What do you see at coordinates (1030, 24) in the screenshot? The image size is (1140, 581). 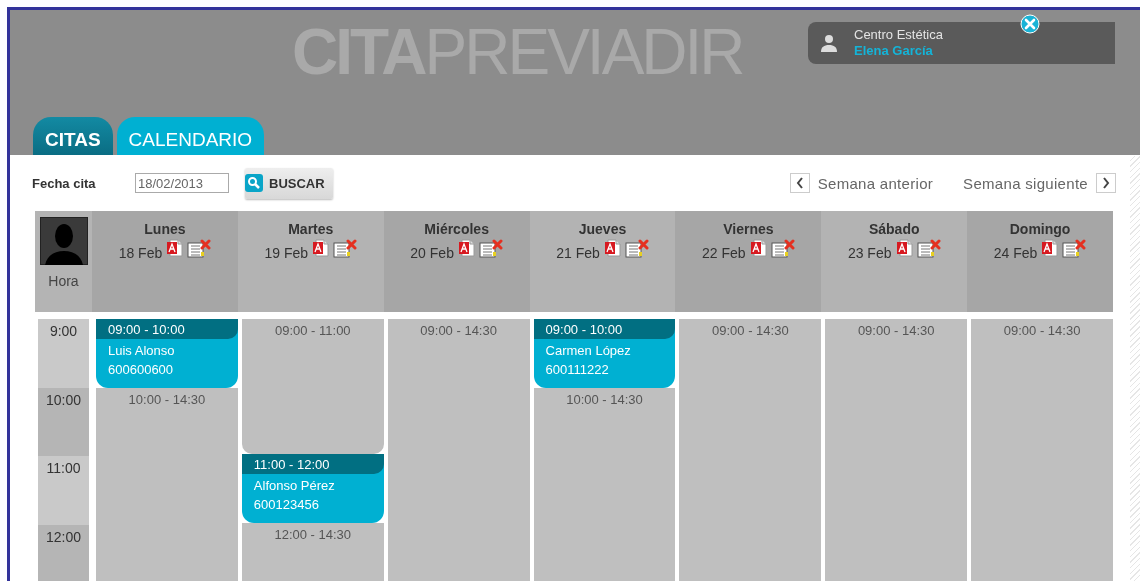 I see `close-icon` at bounding box center [1030, 24].